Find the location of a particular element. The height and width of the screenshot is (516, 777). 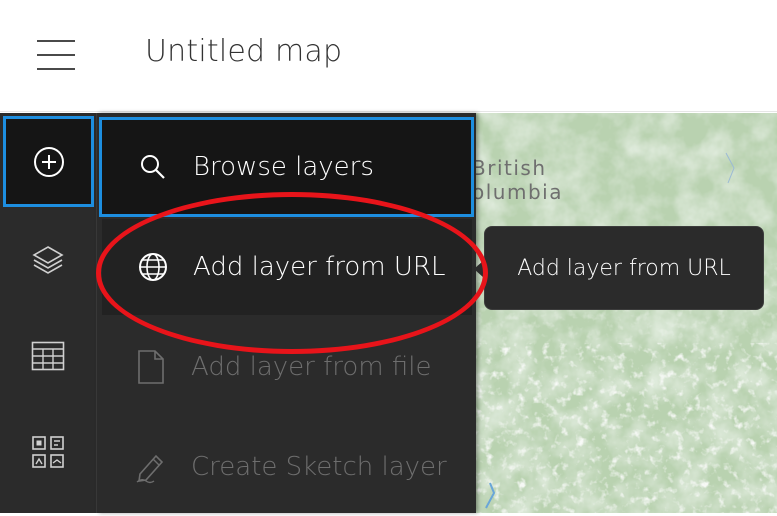

add-layer-from-url-item: Add layer from URL is located at coordinates (287, 267).